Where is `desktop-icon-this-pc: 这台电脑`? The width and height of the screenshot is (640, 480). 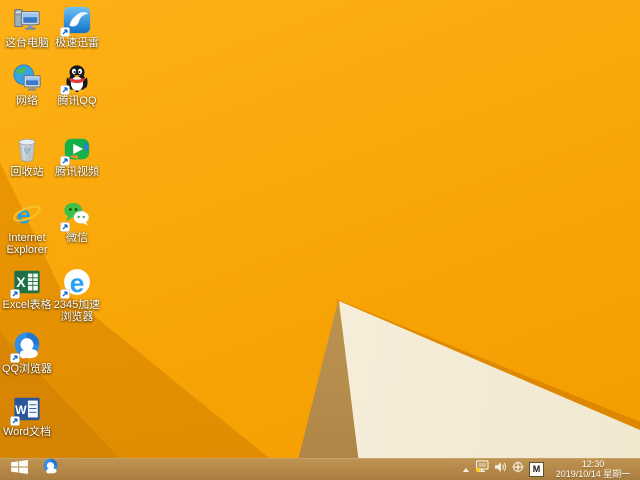 desktop-icon-this-pc: 这台电脑 is located at coordinates (27, 27).